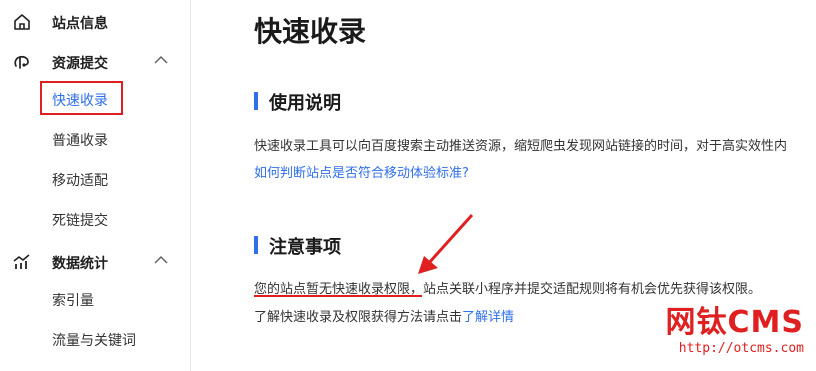 The height and width of the screenshot is (371, 816). Describe the element at coordinates (446, 243) in the screenshot. I see `annotation-arrow-icon` at that location.